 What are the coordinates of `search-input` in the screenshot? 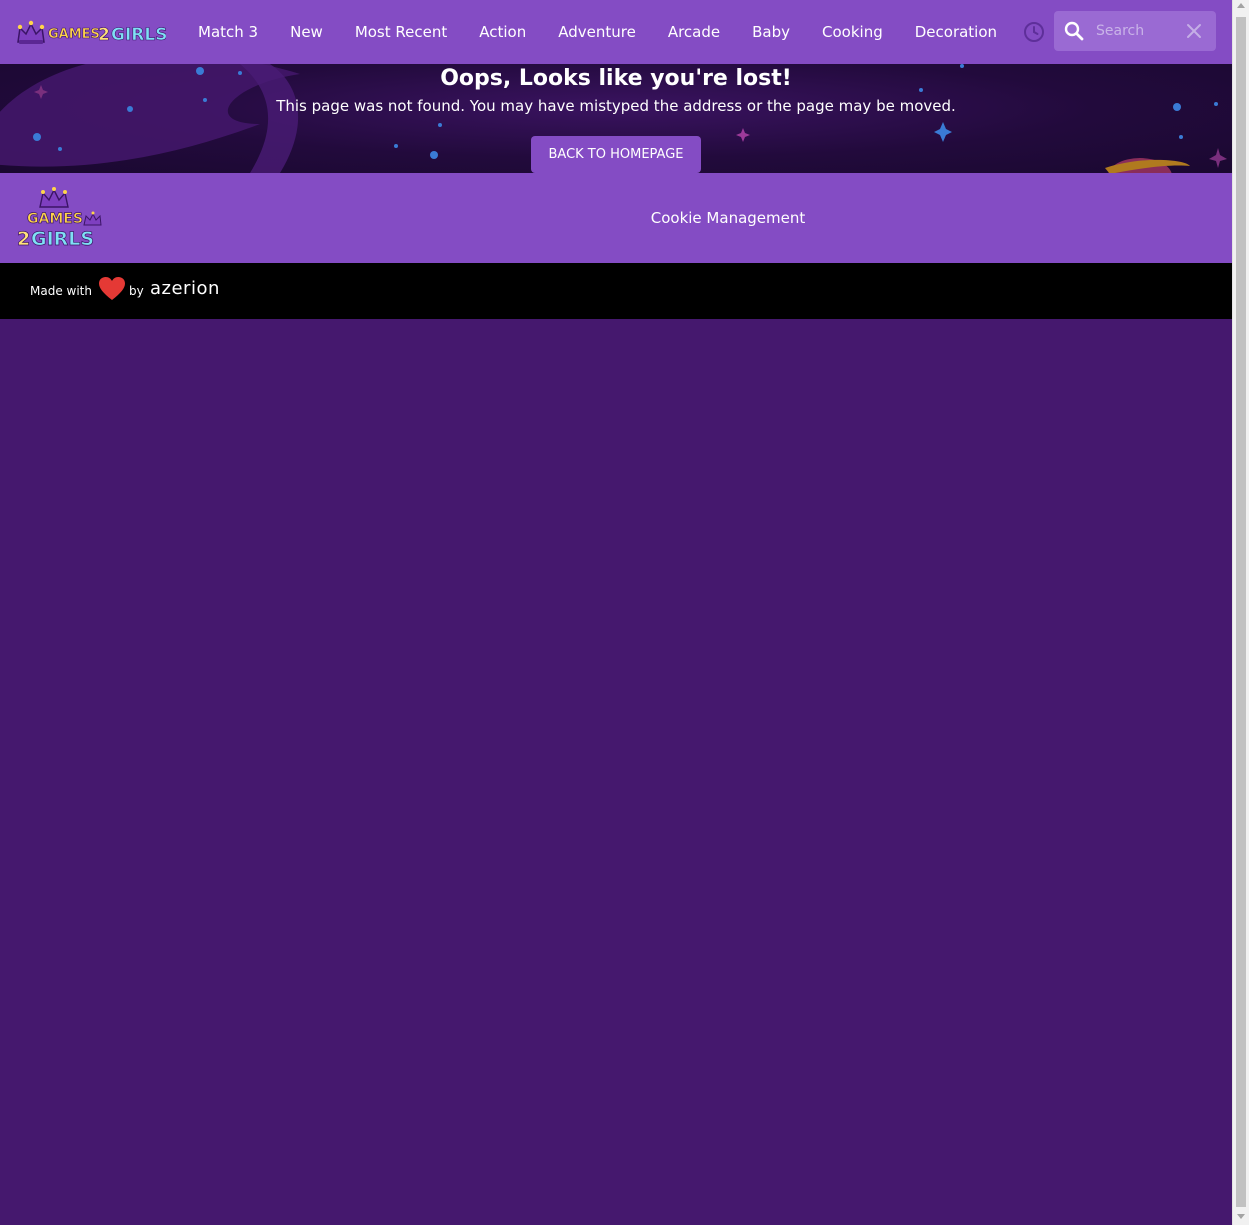 It's located at (1138, 31).